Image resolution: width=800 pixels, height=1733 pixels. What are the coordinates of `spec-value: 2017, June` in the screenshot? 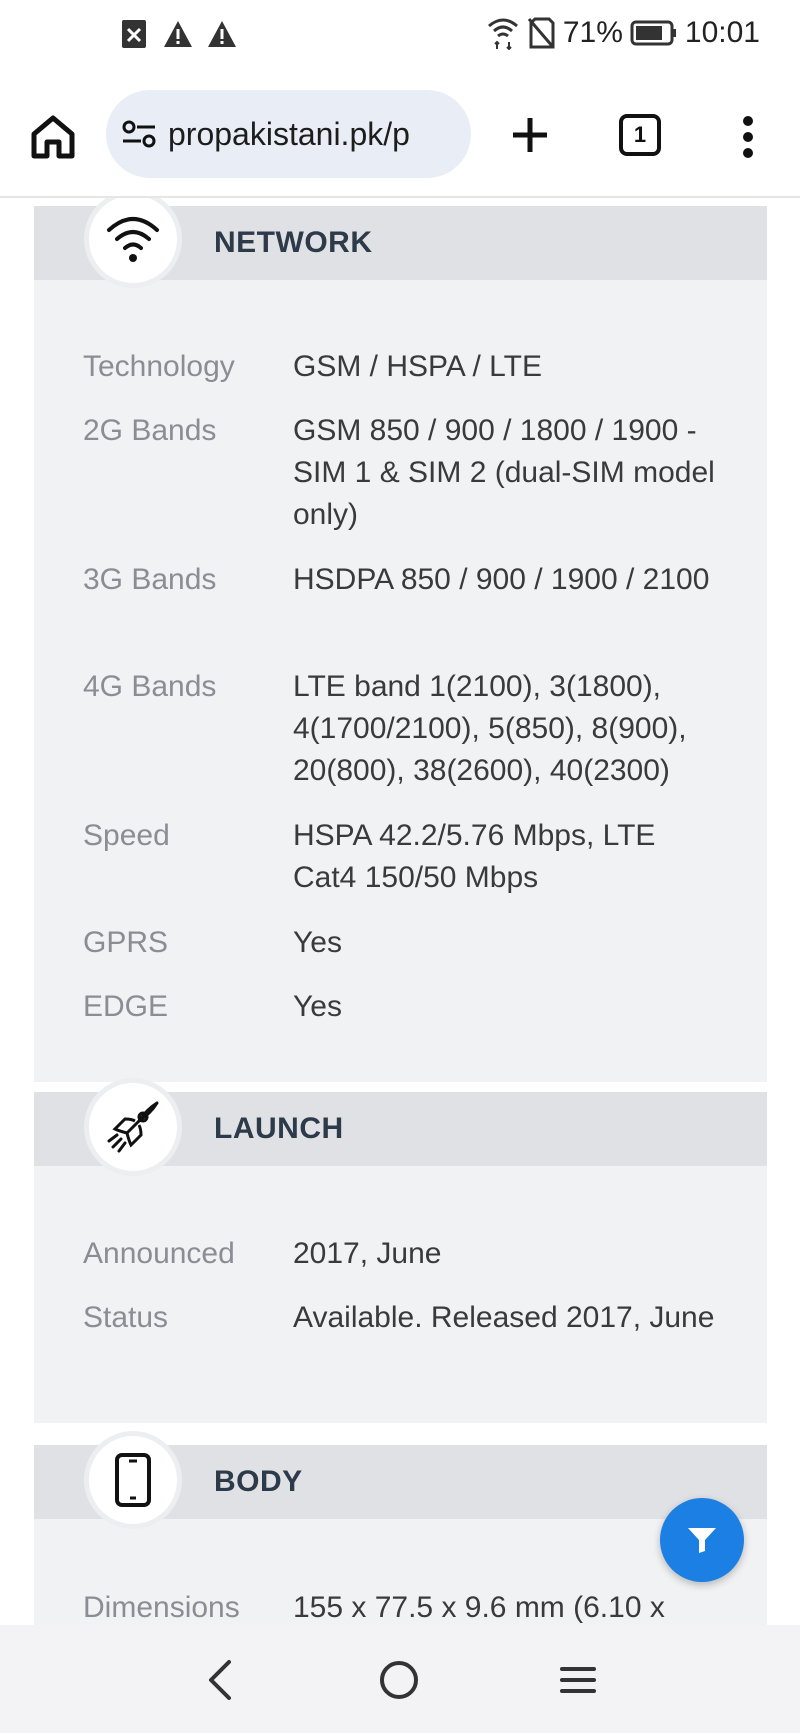 It's located at (367, 1253).